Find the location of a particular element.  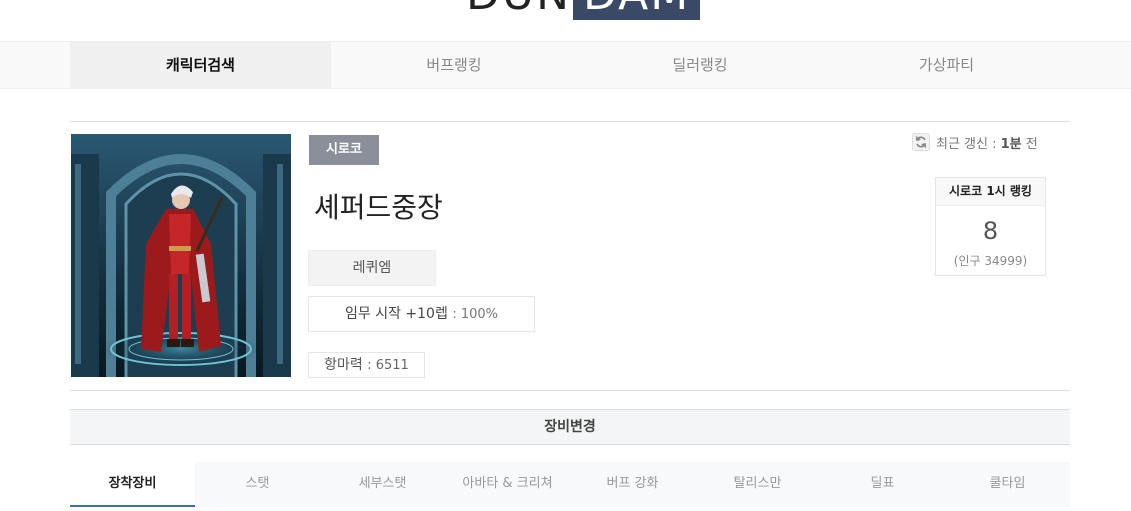

last-update: 최근 갱신 : 1분 전 is located at coordinates (975, 142).